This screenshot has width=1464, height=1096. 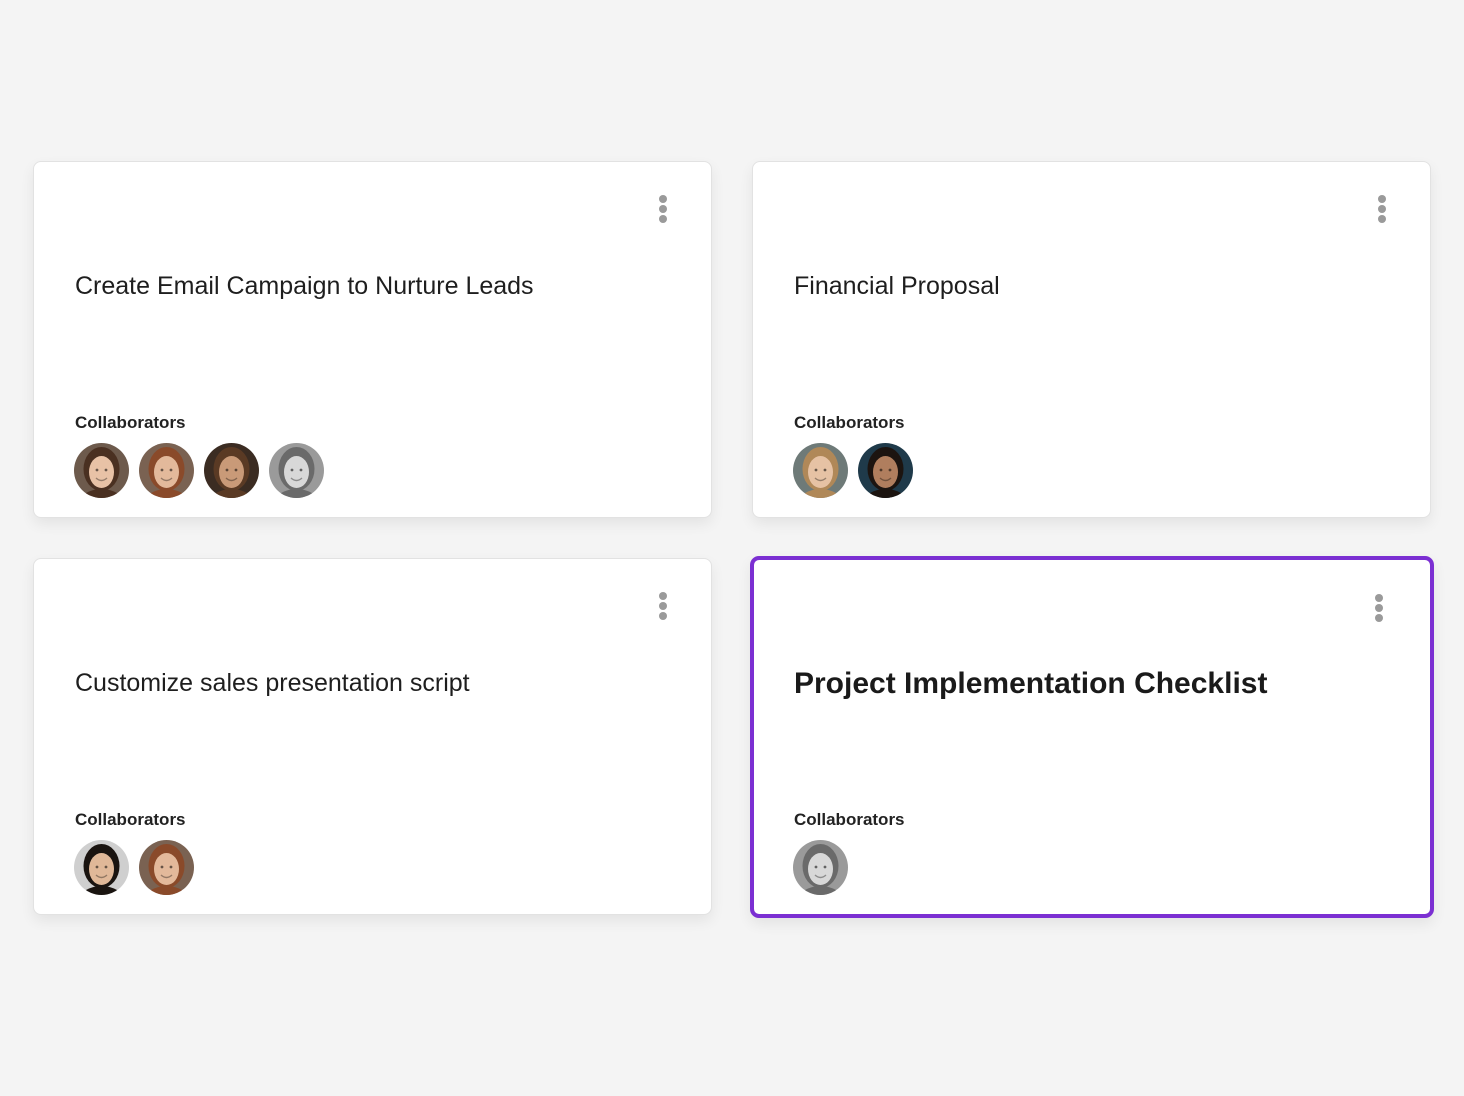 I want to click on avatar-woman-blonde, so click(x=820, y=470).